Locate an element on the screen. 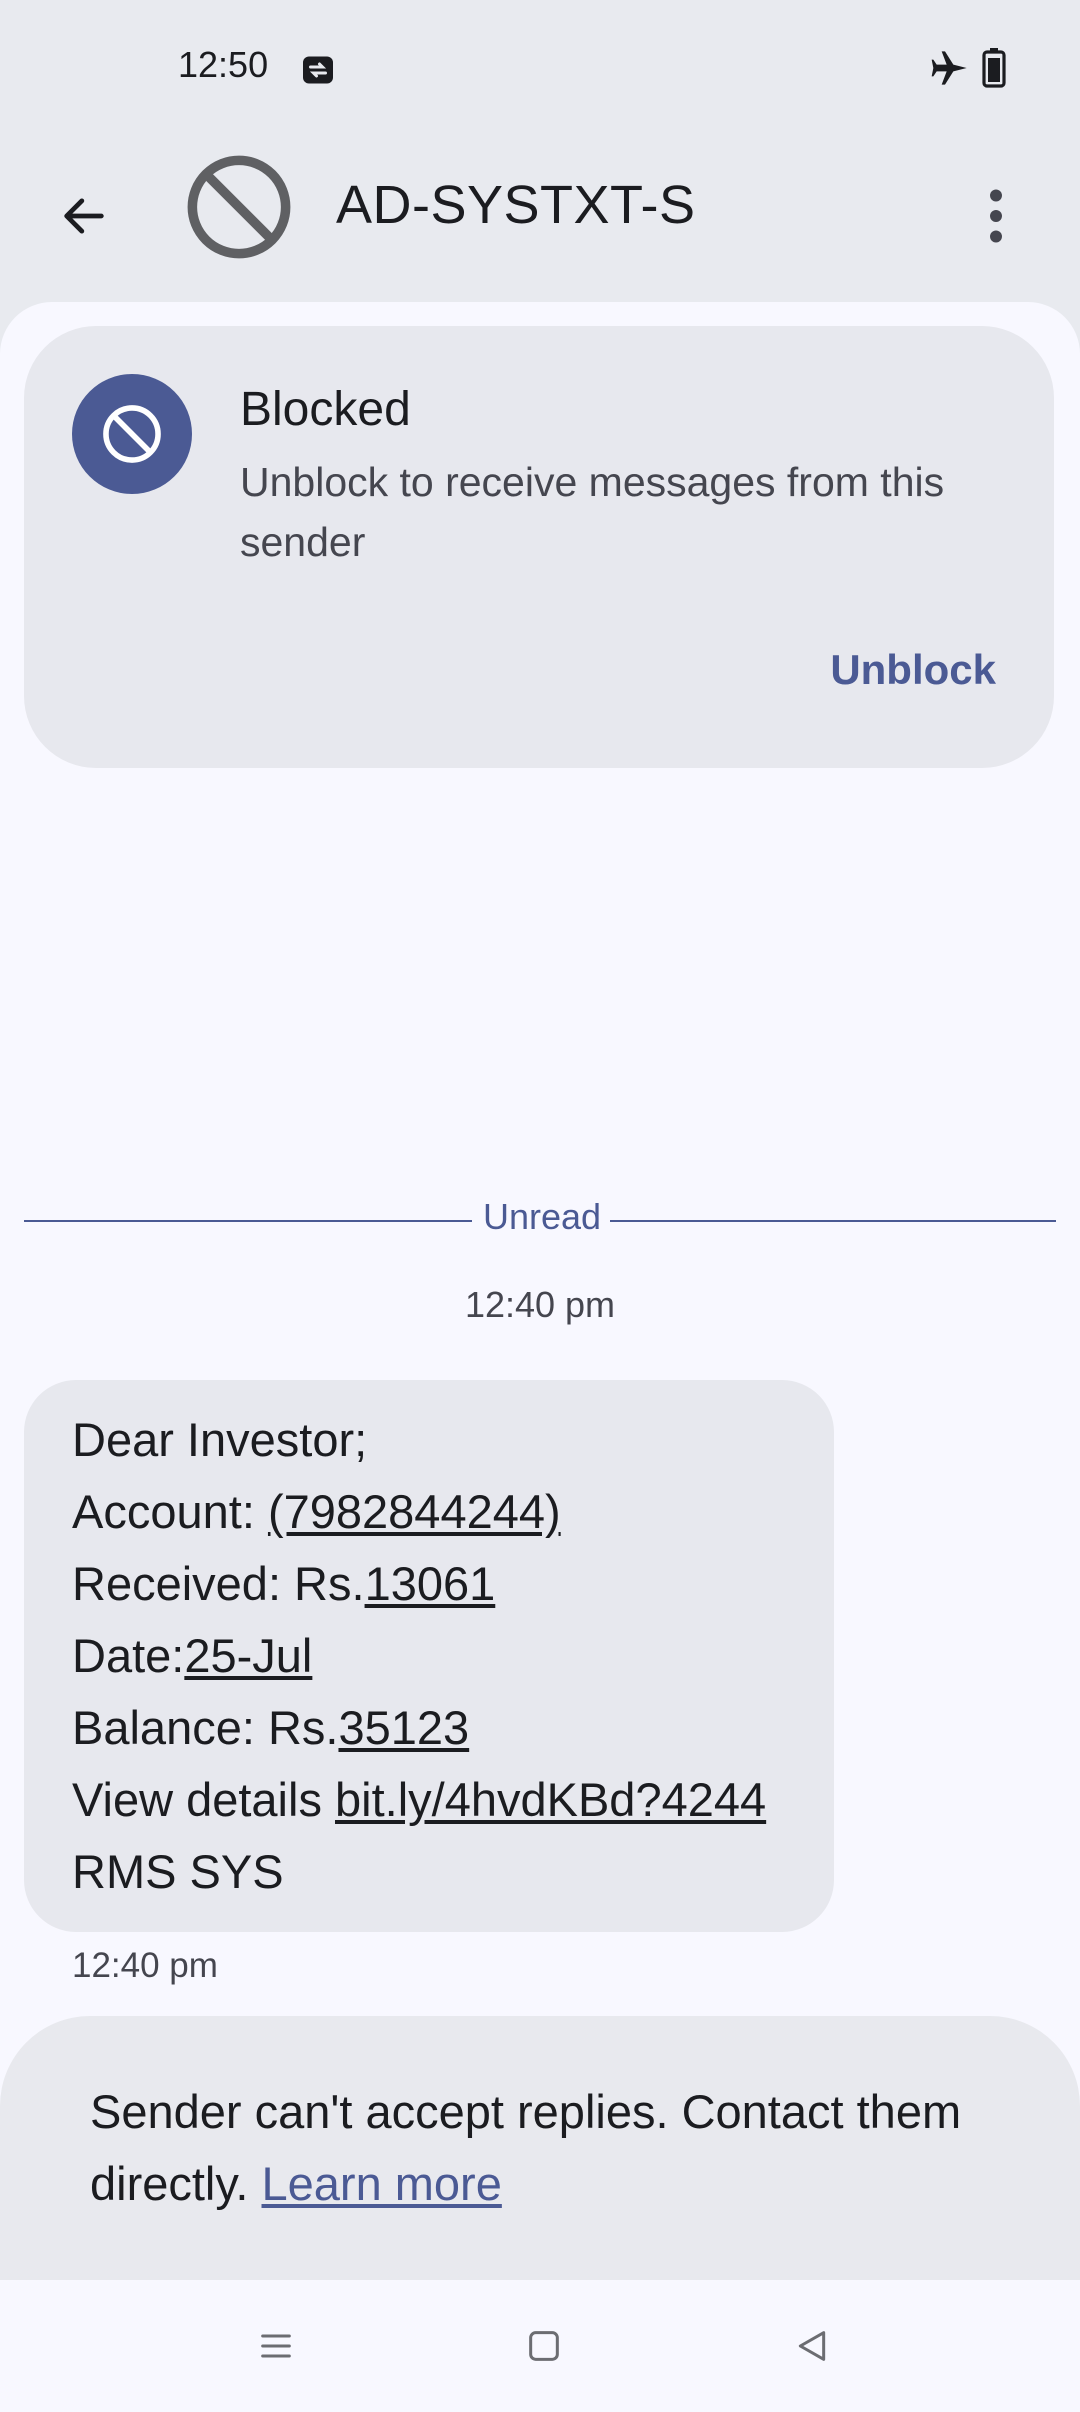  contact-title: AD-SYSTXT-S is located at coordinates (516, 205).